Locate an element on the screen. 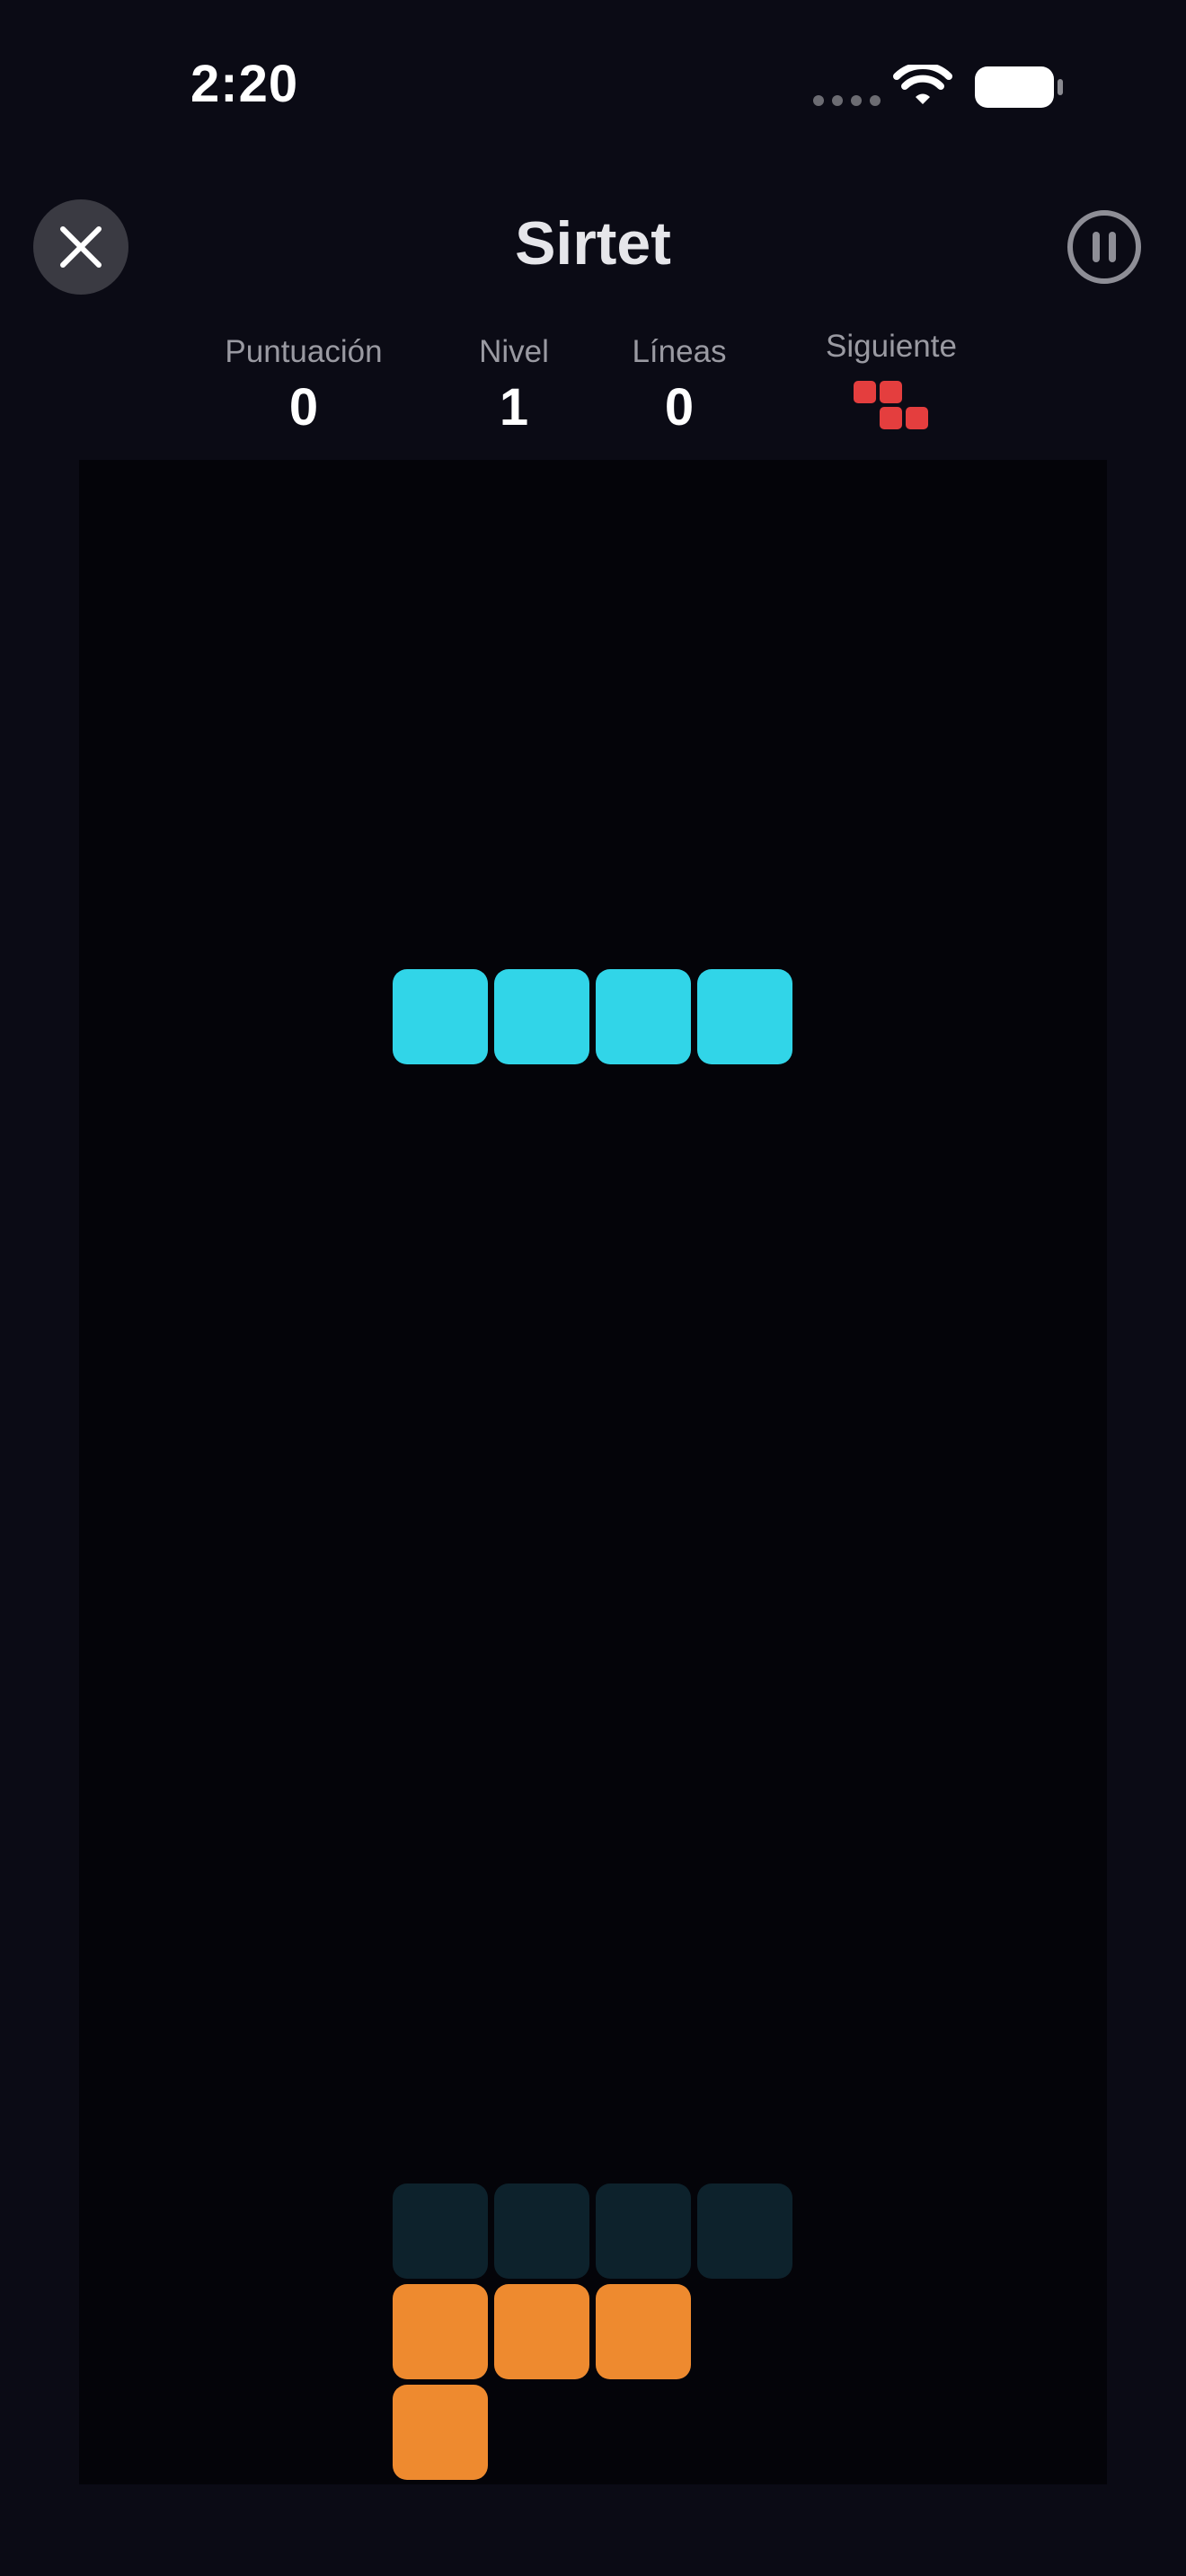 The width and height of the screenshot is (1186, 2576). pause-button is located at coordinates (1104, 247).